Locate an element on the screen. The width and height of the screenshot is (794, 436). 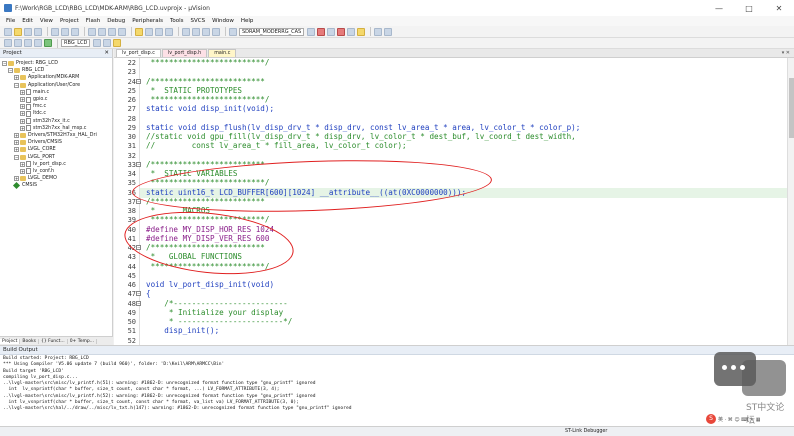
disable-breakpoint-icon is located at coordinates (351, 31).